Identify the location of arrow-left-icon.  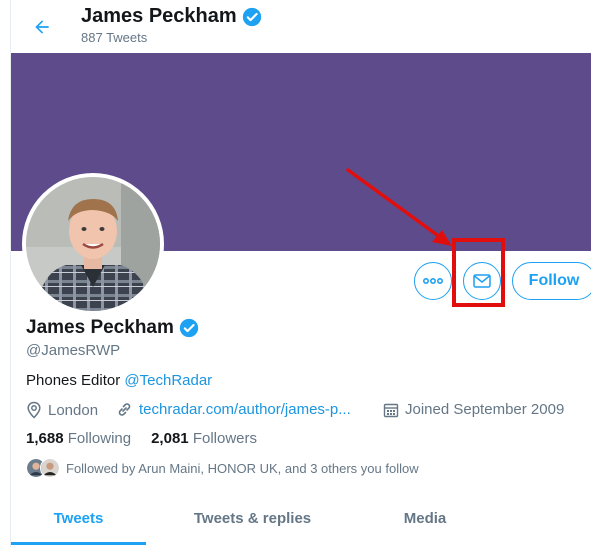
(42, 27).